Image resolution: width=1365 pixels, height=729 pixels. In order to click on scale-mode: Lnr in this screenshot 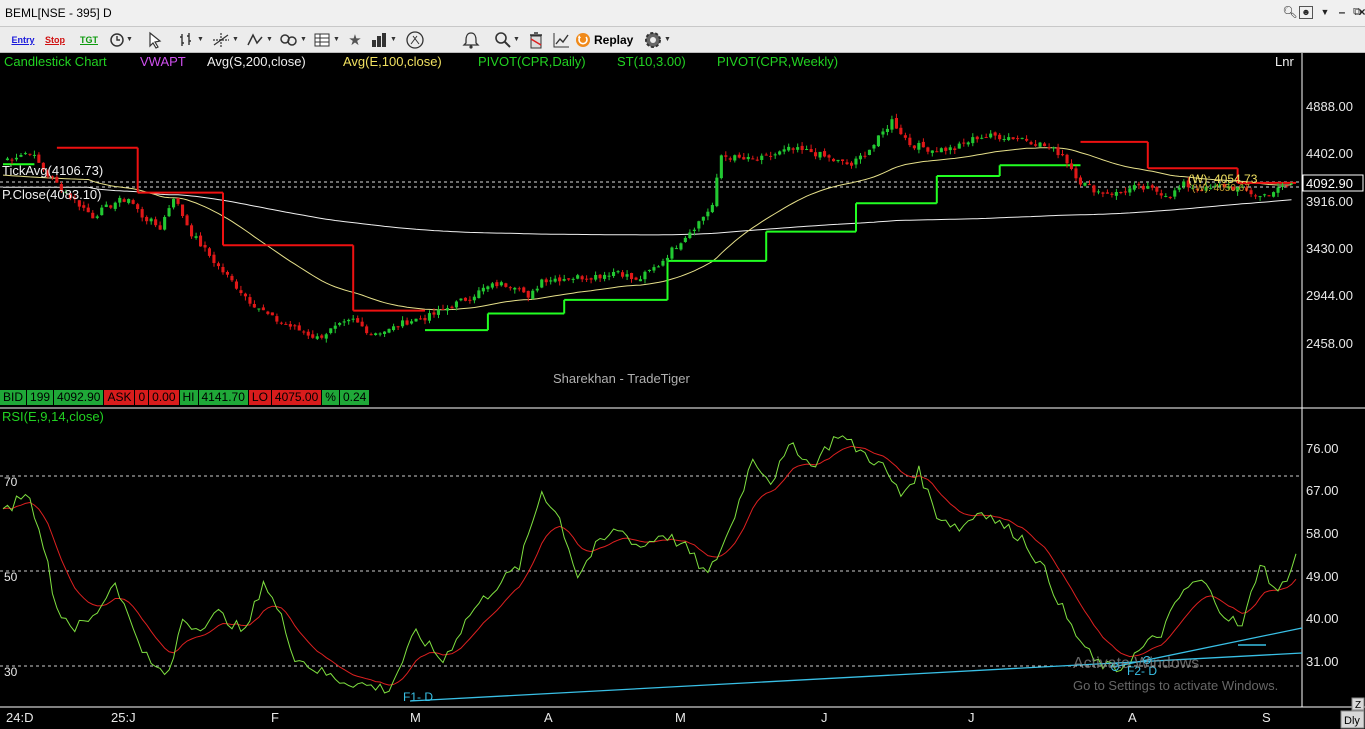, I will do `click(1284, 61)`.